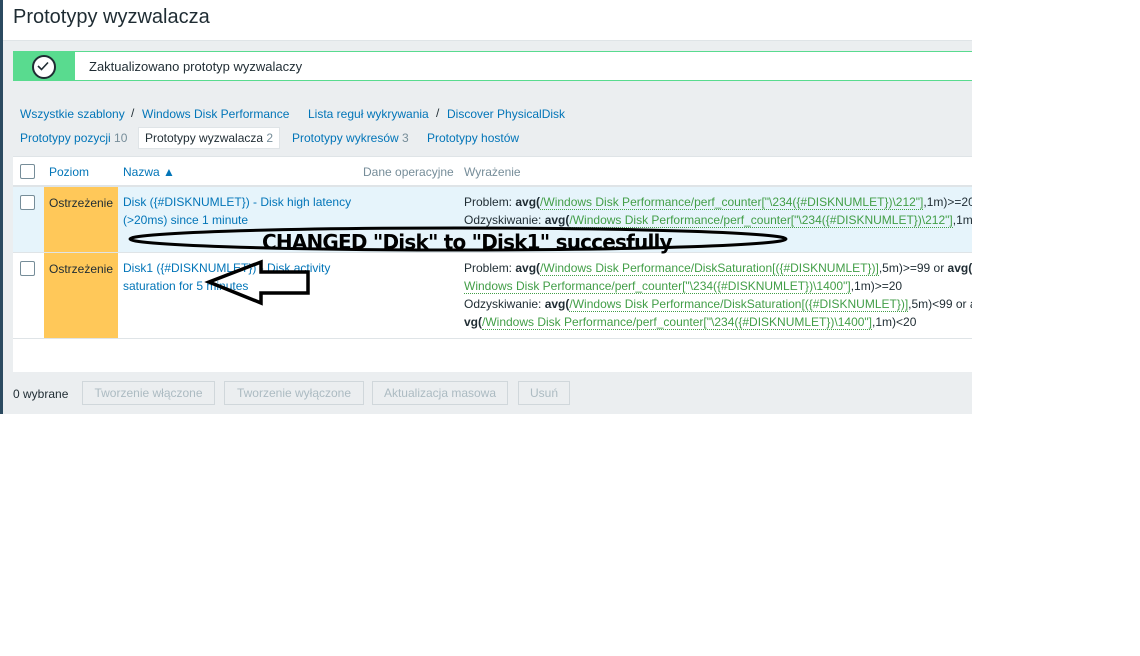 This screenshot has height=656, width=1140. I want to click on annotation-arrow-icon, so click(257, 282).